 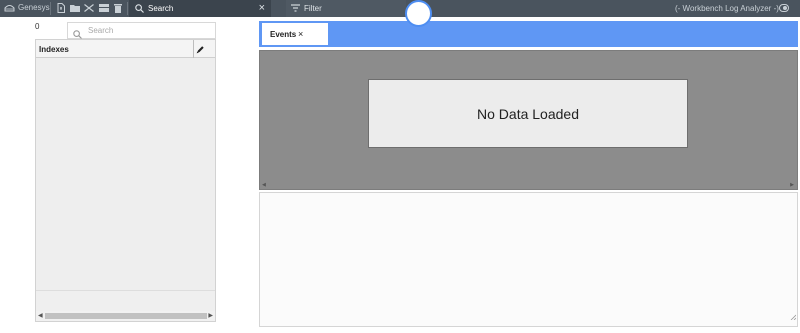 I want to click on horizontal-scrollbar: ◀ ▶, so click(x=125, y=316).